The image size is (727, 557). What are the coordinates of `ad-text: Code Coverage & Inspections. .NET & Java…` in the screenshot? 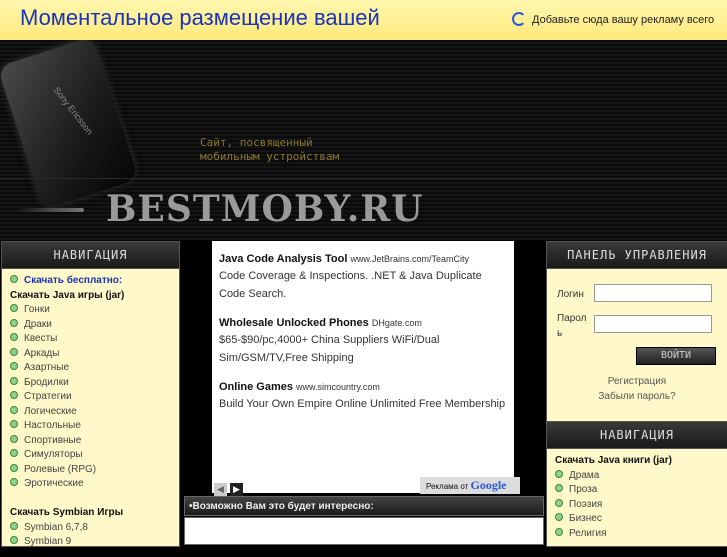 It's located at (350, 285).